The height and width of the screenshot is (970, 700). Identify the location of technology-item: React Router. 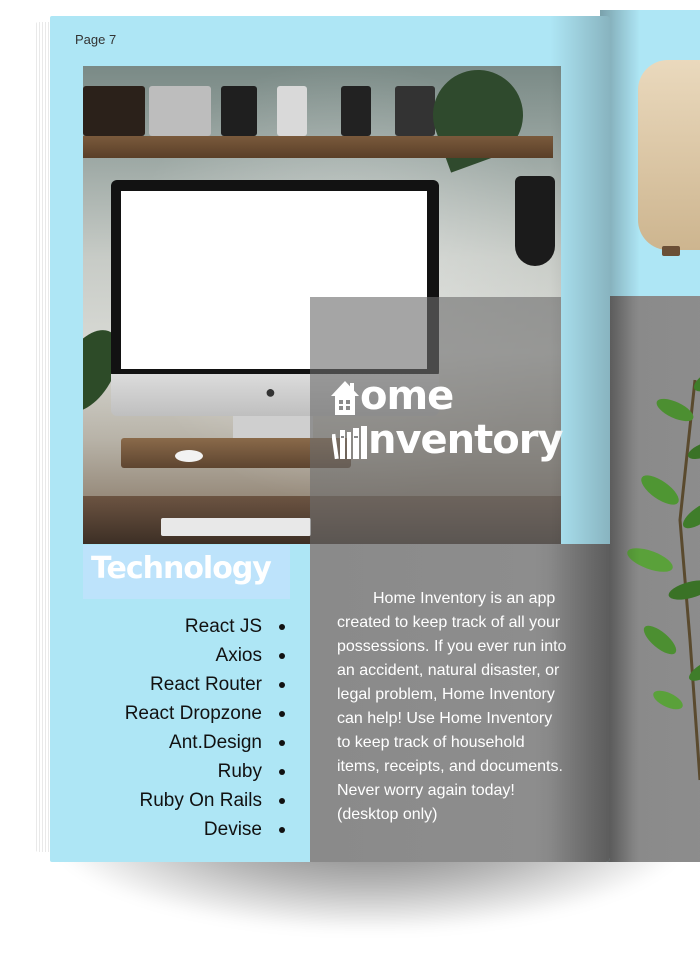
(199, 684).